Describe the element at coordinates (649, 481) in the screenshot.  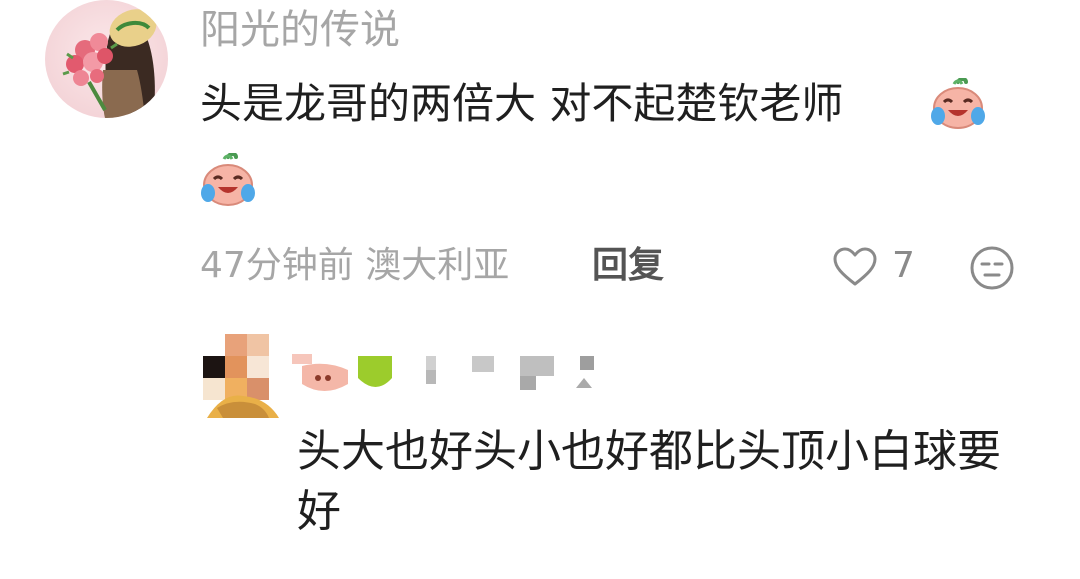
I see `reply-text: 头大也好头小也好都比头顶小白球要好` at that location.